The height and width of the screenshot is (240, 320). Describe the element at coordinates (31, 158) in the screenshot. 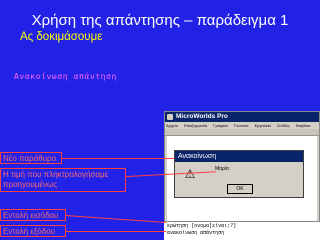

I see `callout-new-window: Νέο παράθυρο` at that location.